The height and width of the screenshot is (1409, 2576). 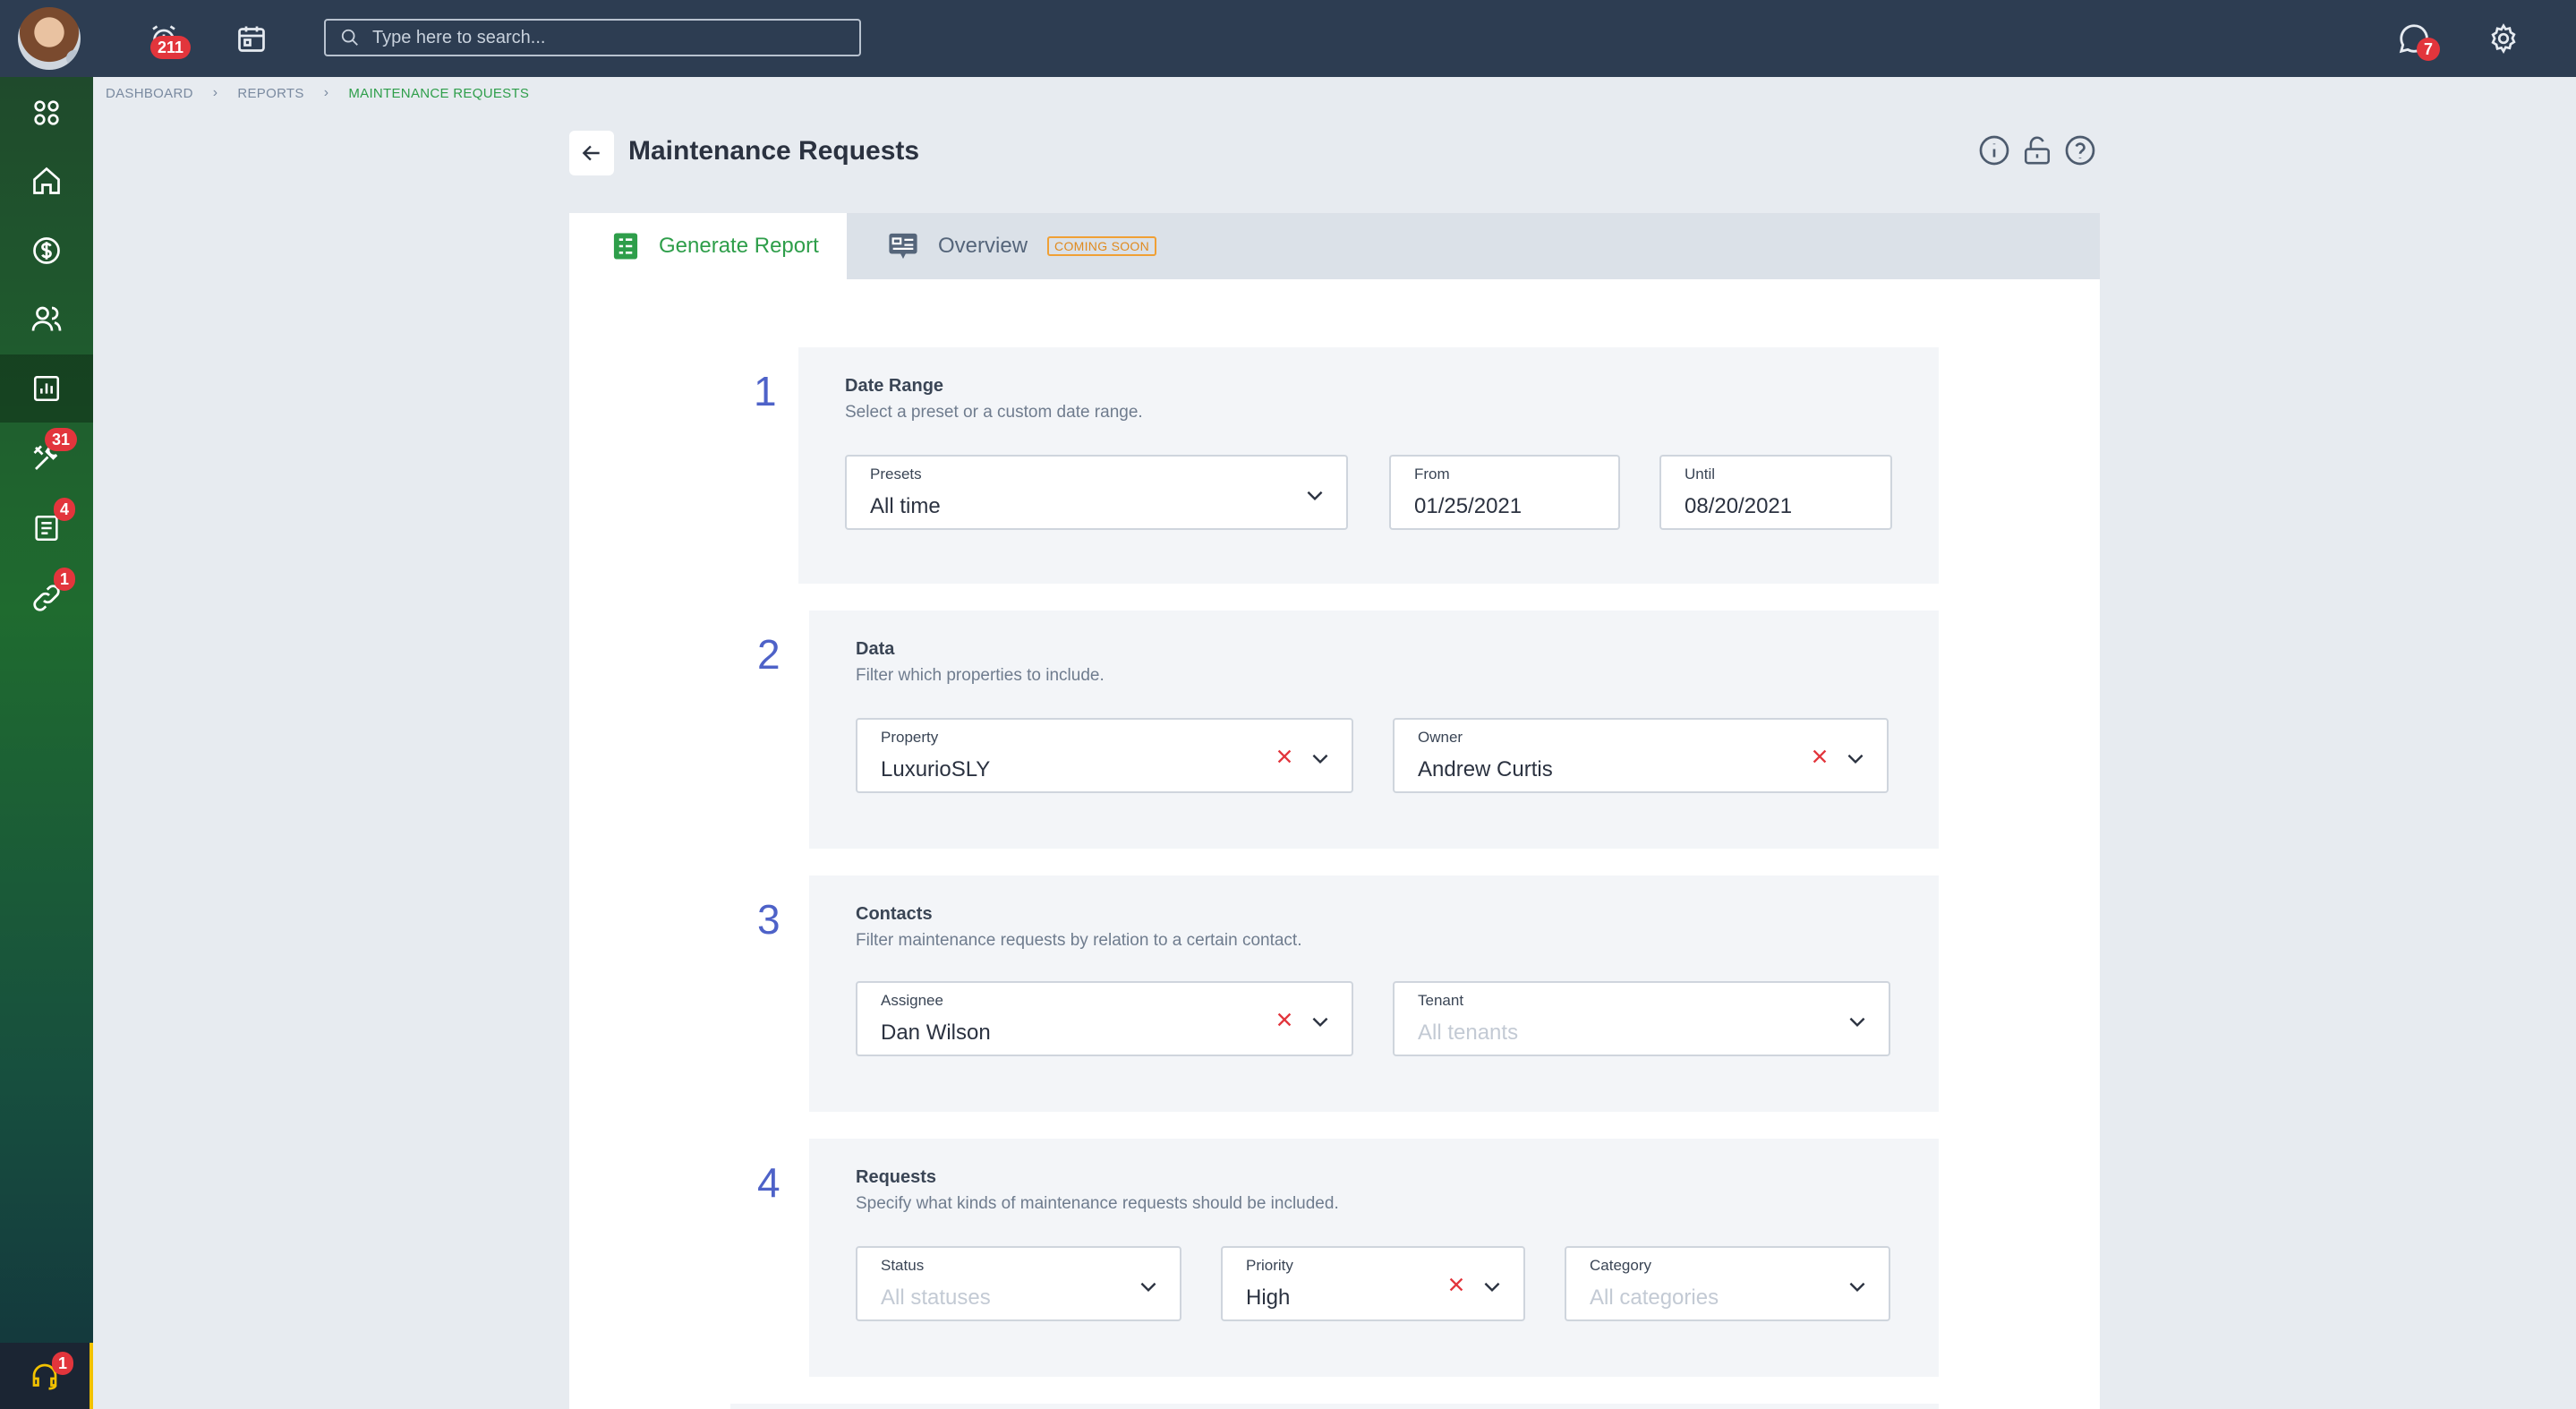 I want to click on field-label: Priority, so click(x=1269, y=1265).